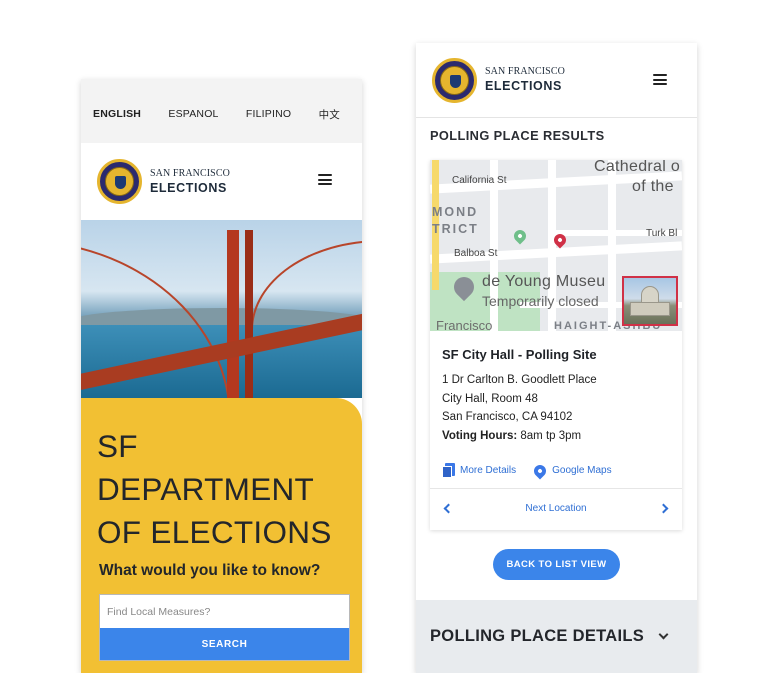 The height and width of the screenshot is (673, 778). What do you see at coordinates (193, 114) in the screenshot?
I see `lang-espanol: ESPANOL` at bounding box center [193, 114].